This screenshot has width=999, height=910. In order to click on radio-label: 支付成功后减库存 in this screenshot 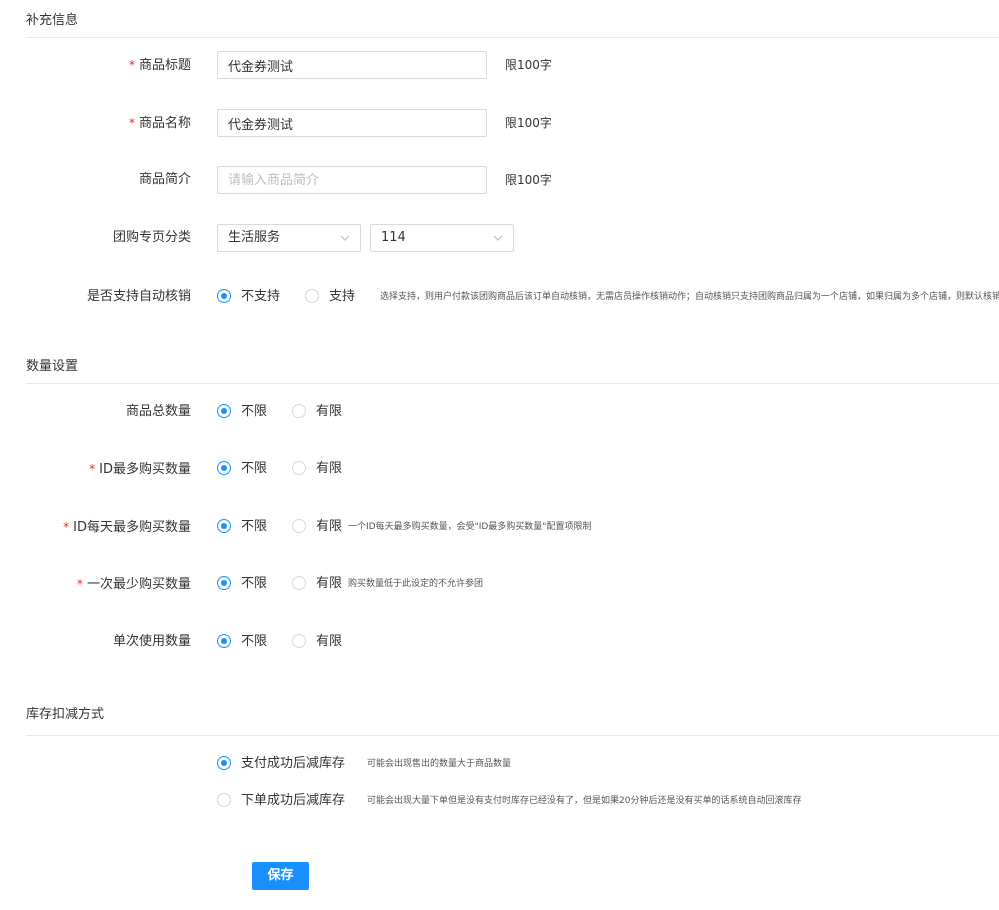, I will do `click(293, 763)`.